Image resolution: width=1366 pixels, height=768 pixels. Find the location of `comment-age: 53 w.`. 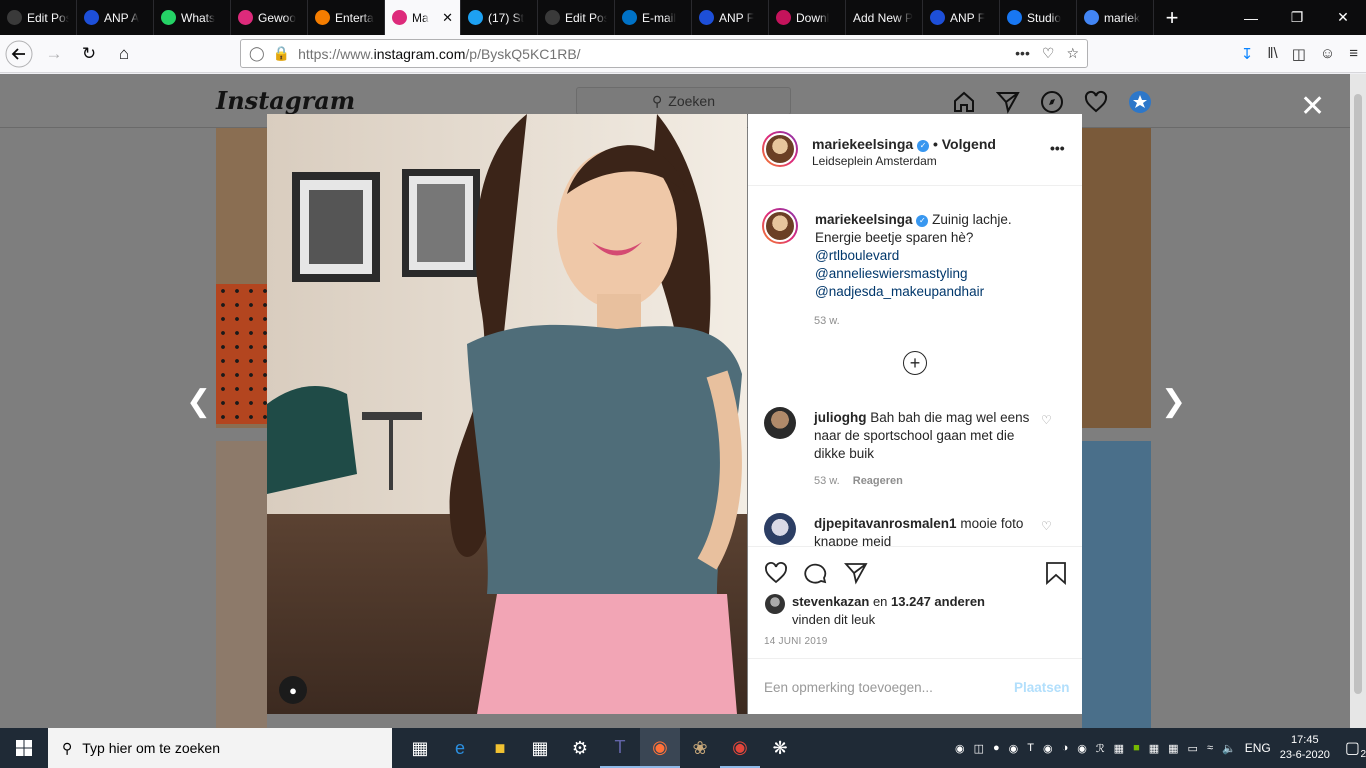

comment-age: 53 w. is located at coordinates (827, 481).